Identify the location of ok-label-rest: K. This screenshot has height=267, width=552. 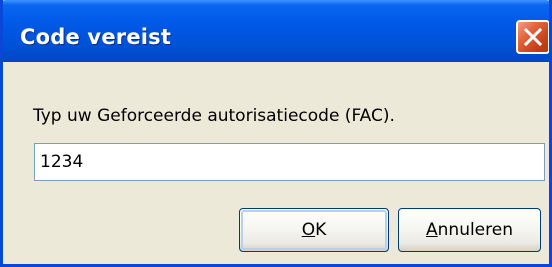
(321, 230).